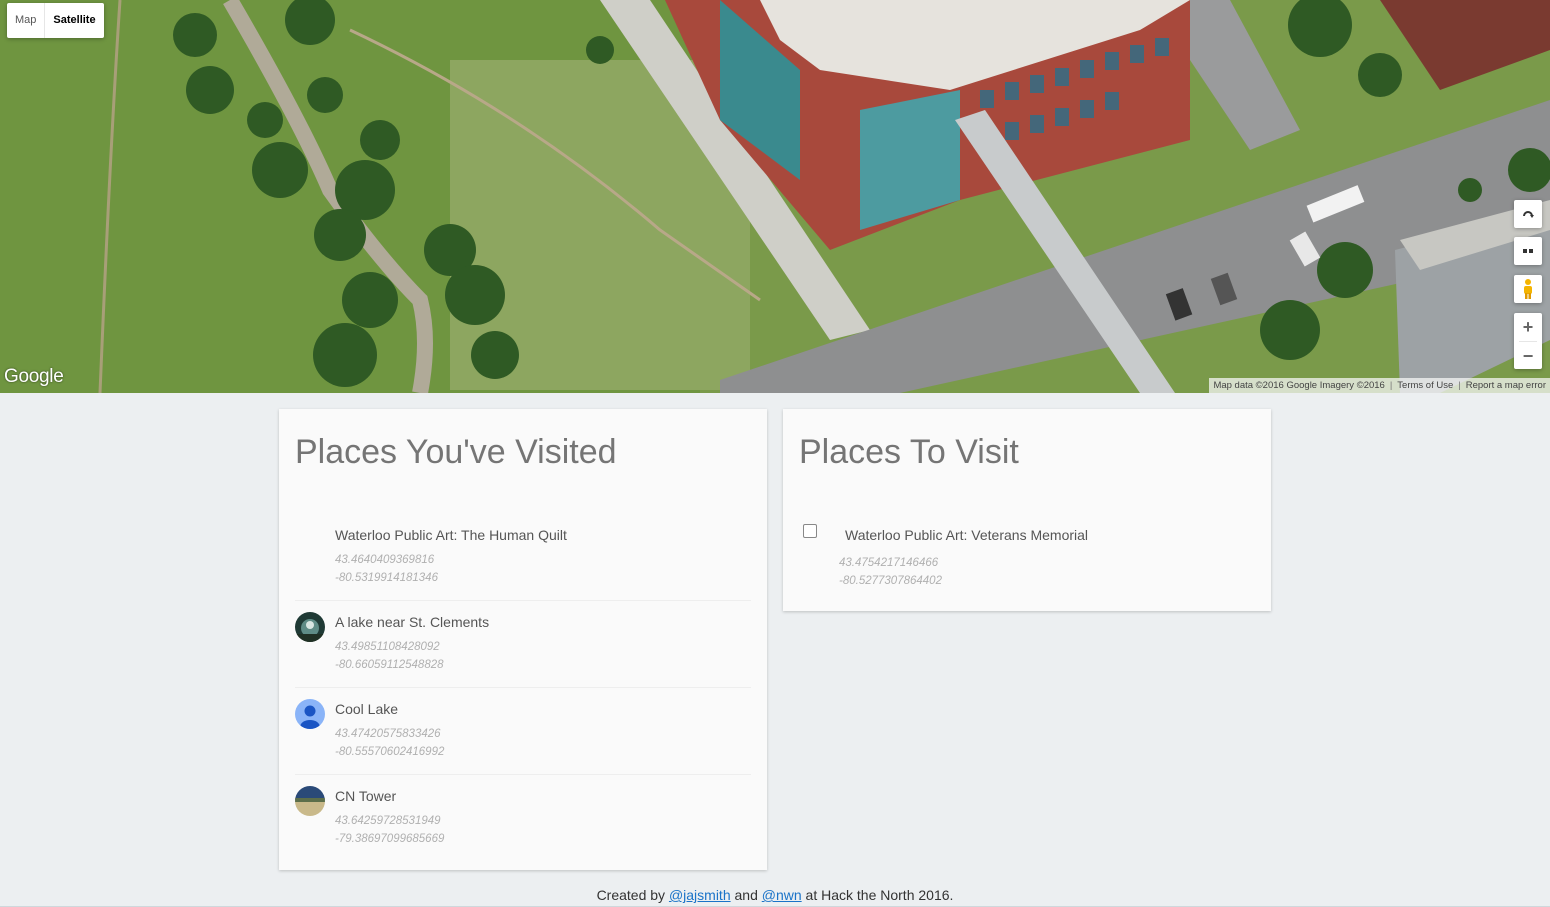  I want to click on google-logo: Google, so click(34, 377).